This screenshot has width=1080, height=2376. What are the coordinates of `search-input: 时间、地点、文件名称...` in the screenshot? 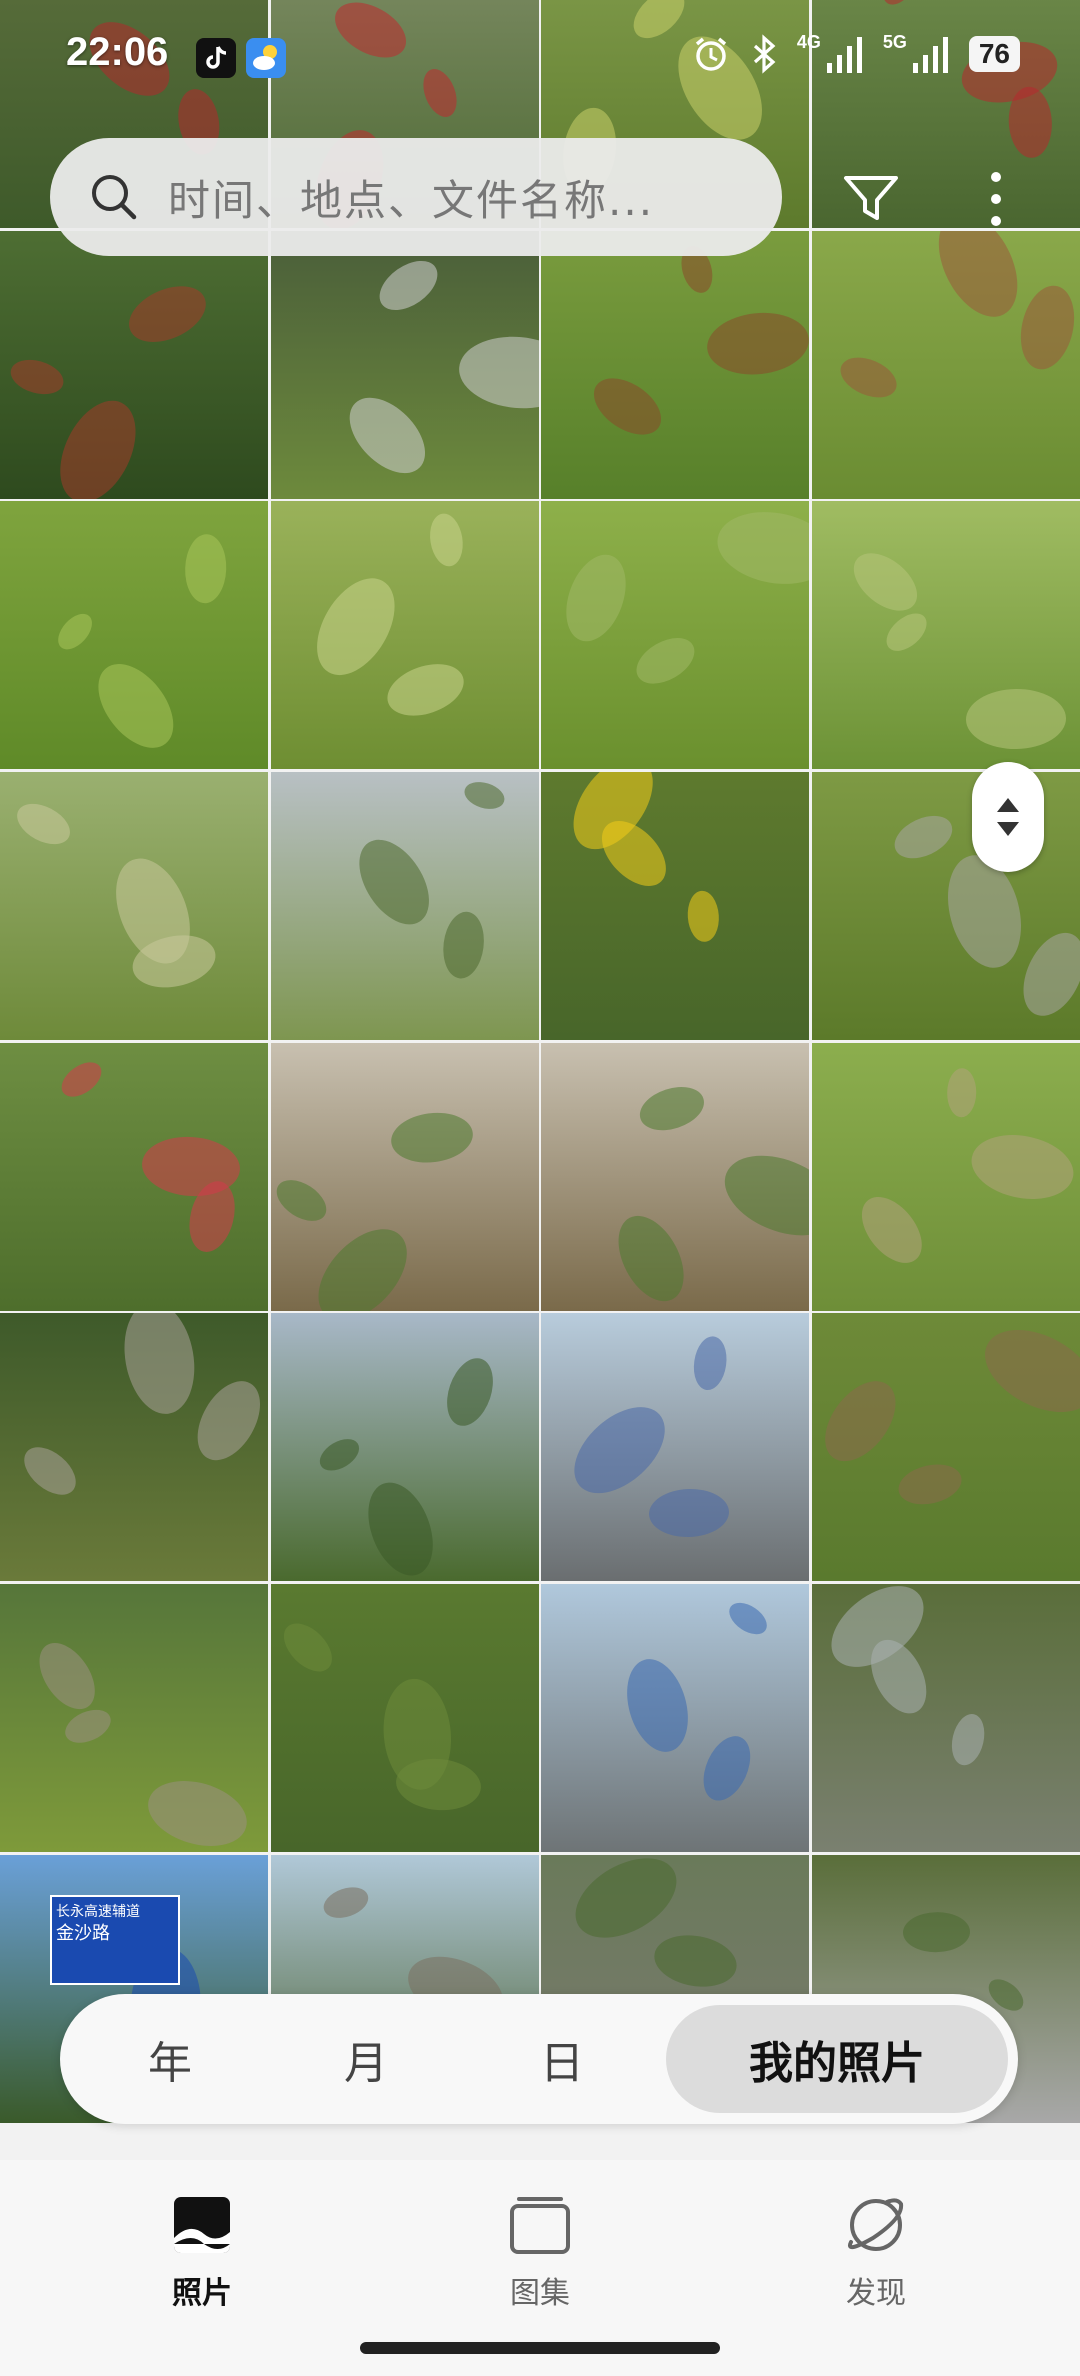 It's located at (416, 197).